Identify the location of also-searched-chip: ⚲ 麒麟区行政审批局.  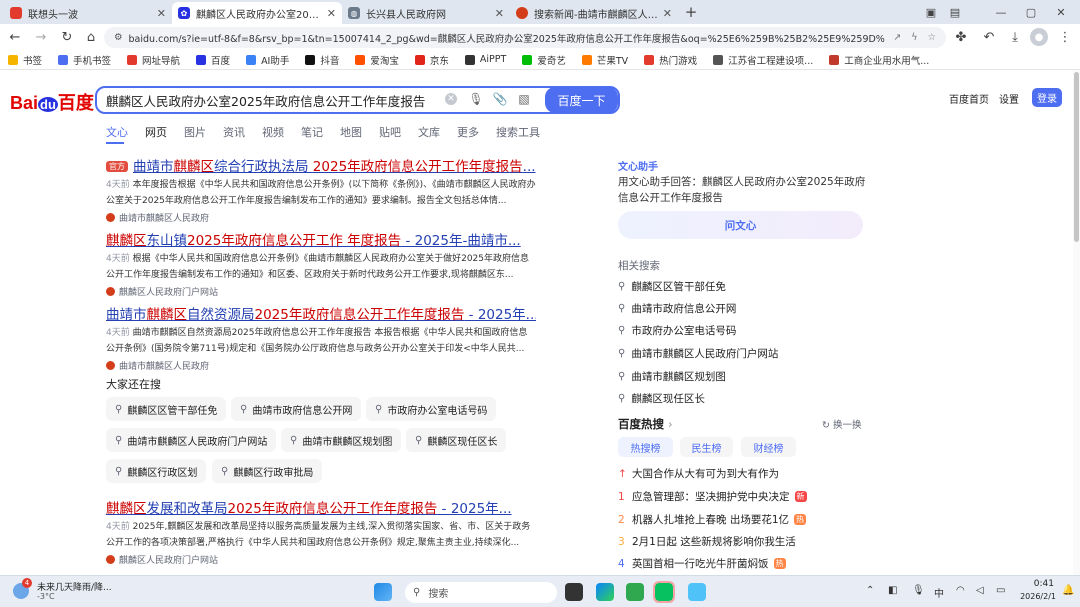
(267, 471).